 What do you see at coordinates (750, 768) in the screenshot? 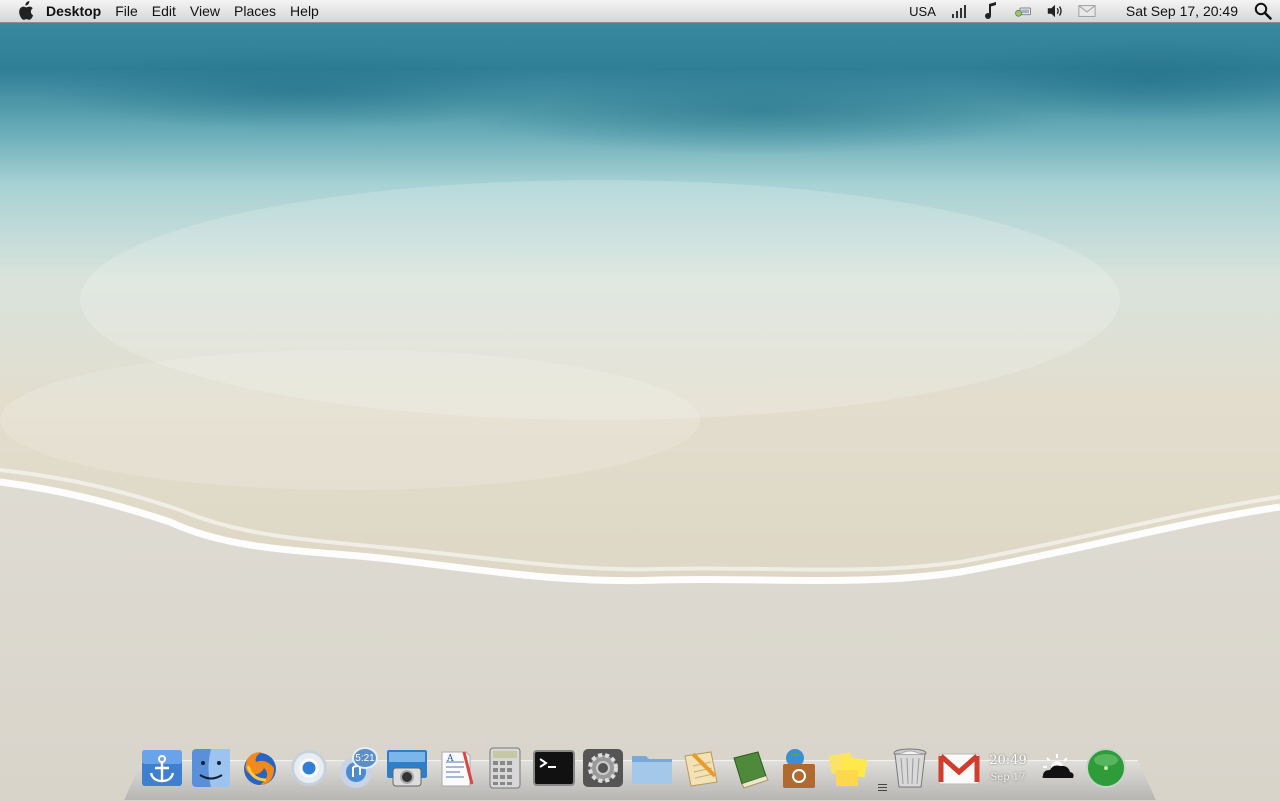
I see `book-icon` at bounding box center [750, 768].